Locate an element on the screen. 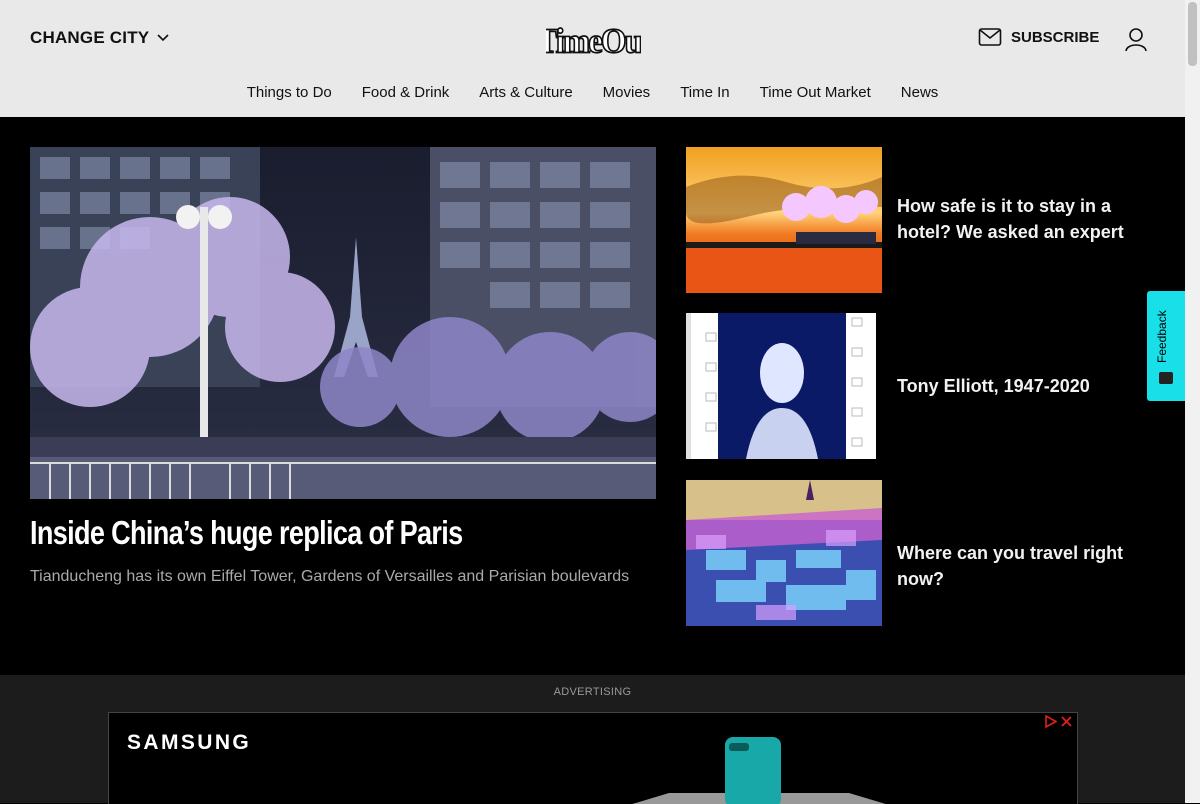 This screenshot has height=804, width=1200. user-icon is located at coordinates (1136, 40).